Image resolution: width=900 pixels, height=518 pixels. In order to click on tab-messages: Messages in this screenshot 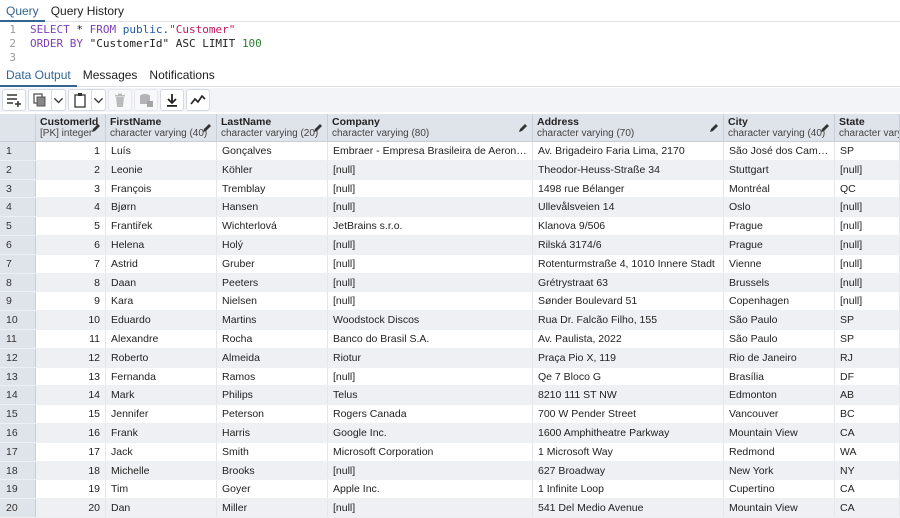, I will do `click(110, 76)`.